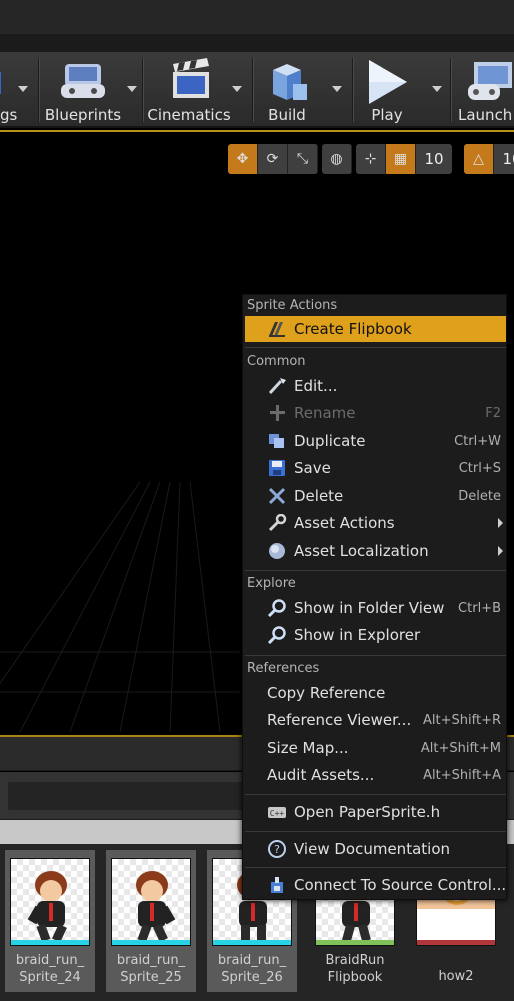  Describe the element at coordinates (504, 159) in the screenshot. I see `rotation-snap-value: 10` at that location.